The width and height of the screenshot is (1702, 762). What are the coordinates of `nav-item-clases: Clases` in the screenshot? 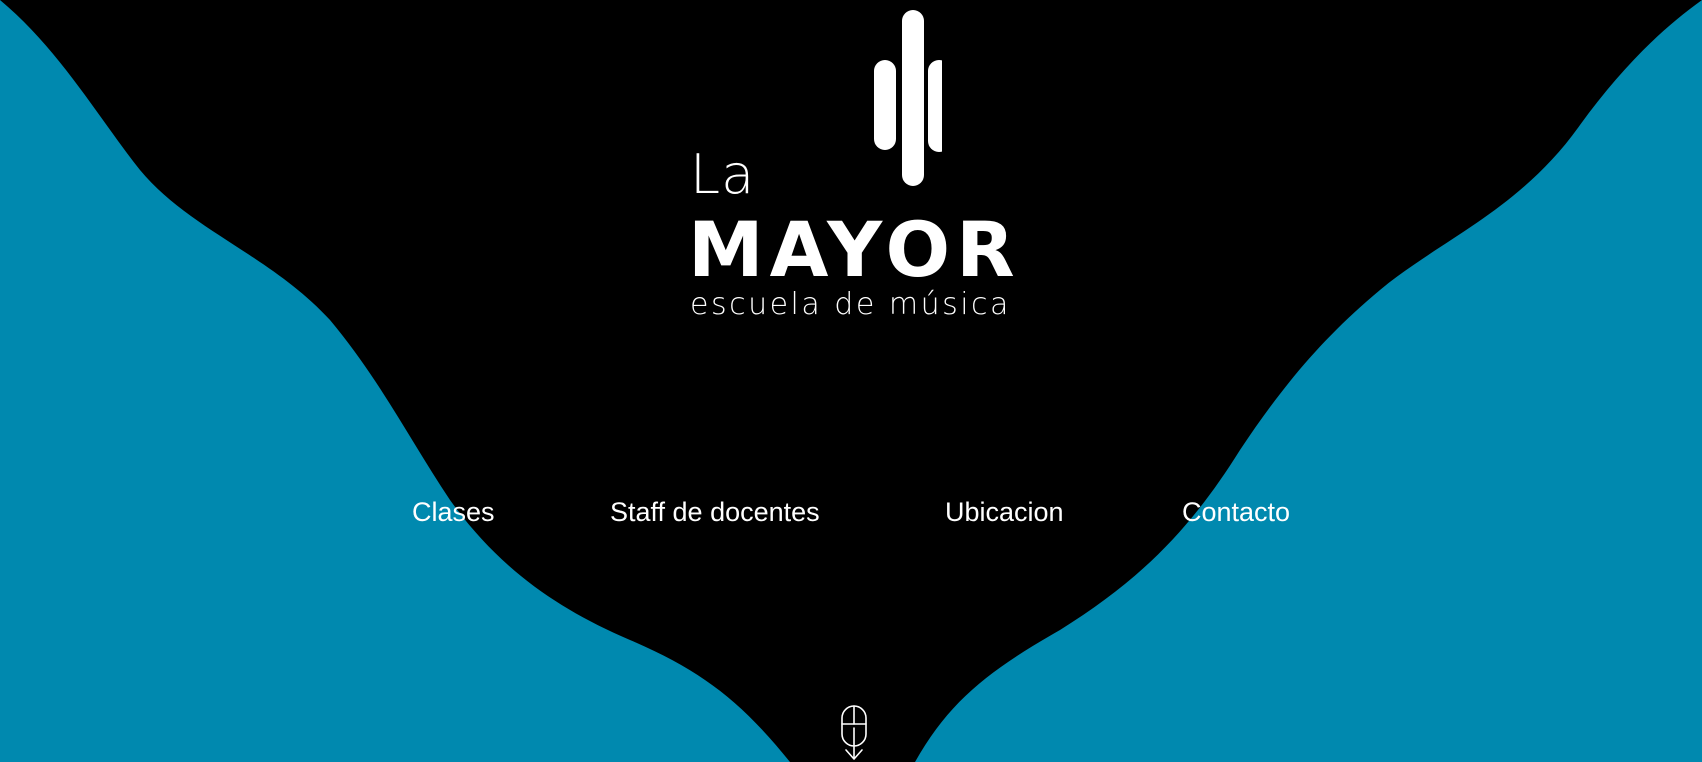 It's located at (453, 512).